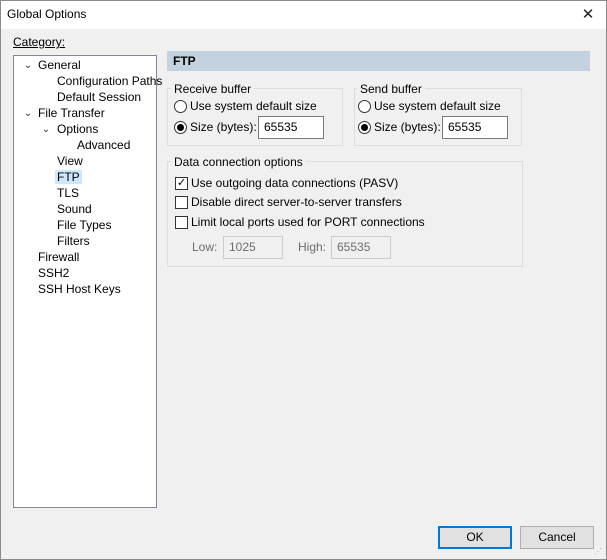 The height and width of the screenshot is (560, 607). What do you see at coordinates (378, 61) in the screenshot?
I see `panel-header: FTP` at bounding box center [378, 61].